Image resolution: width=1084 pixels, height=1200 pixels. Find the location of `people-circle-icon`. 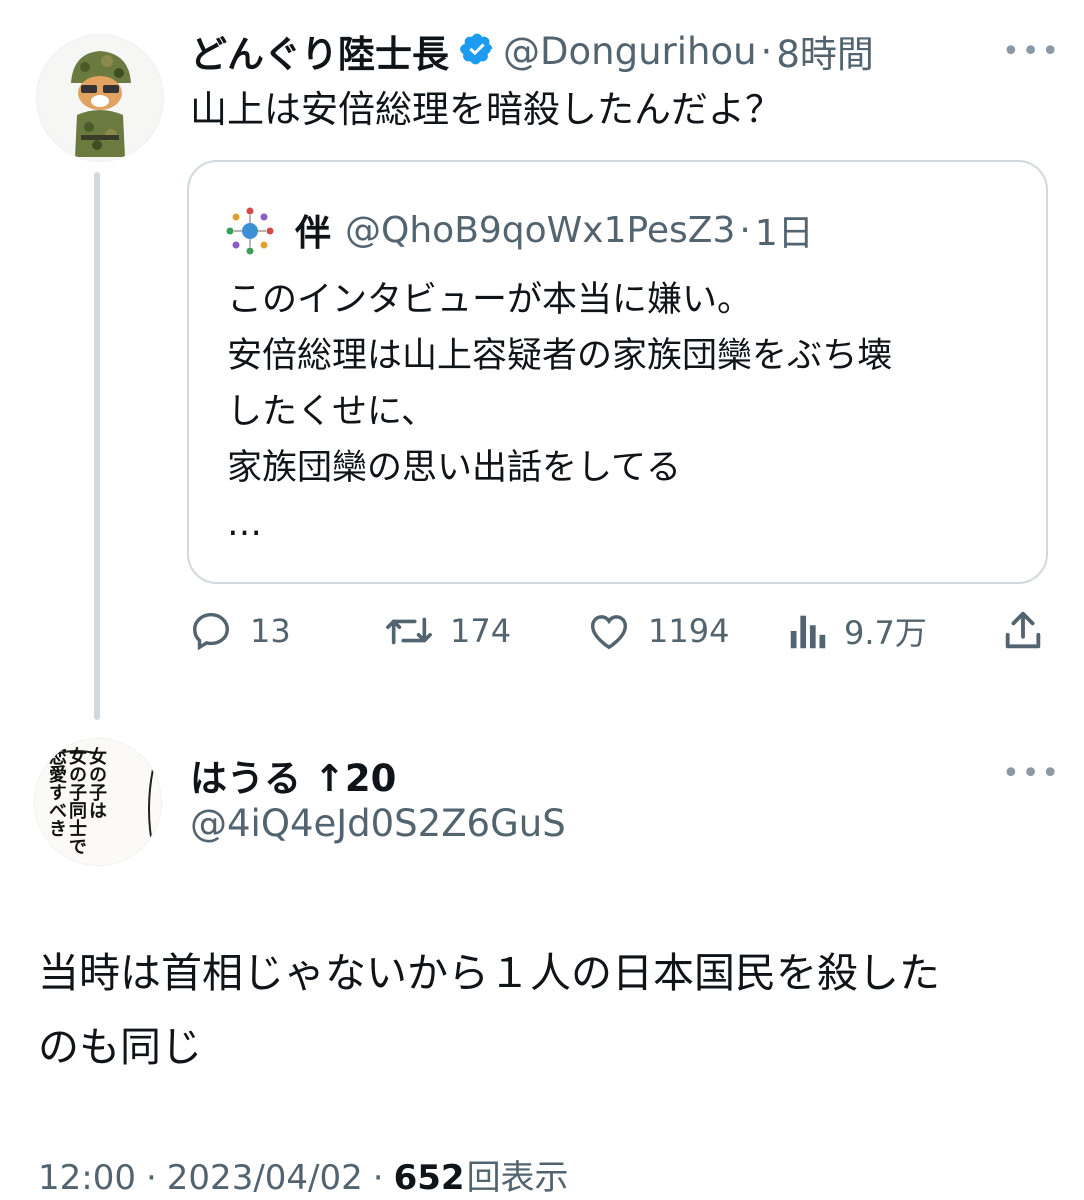

people-circle-icon is located at coordinates (250, 231).